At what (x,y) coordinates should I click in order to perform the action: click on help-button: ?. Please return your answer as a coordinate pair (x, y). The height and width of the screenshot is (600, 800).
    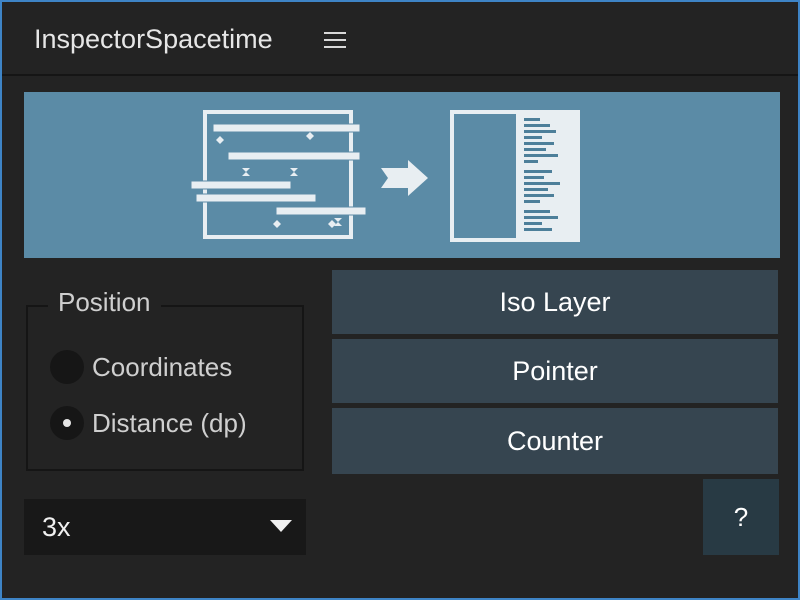
    Looking at the image, I should click on (741, 517).